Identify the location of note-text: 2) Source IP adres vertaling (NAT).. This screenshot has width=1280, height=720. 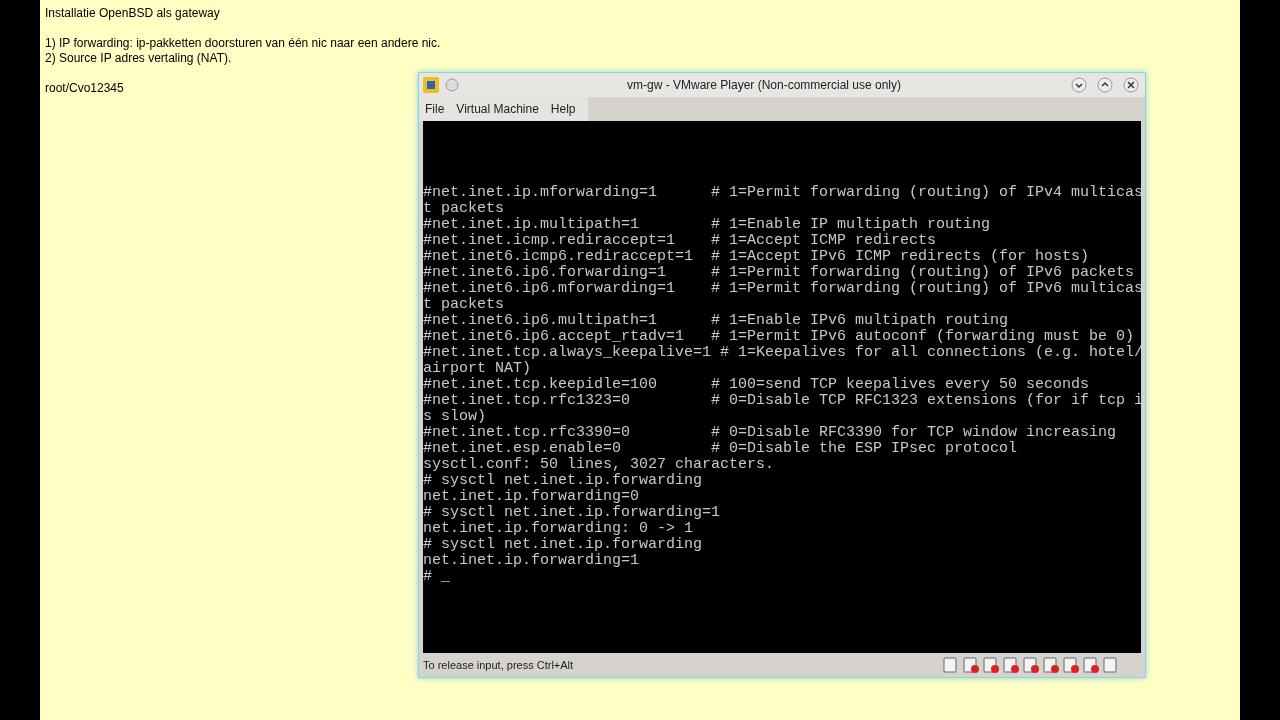
(138, 58).